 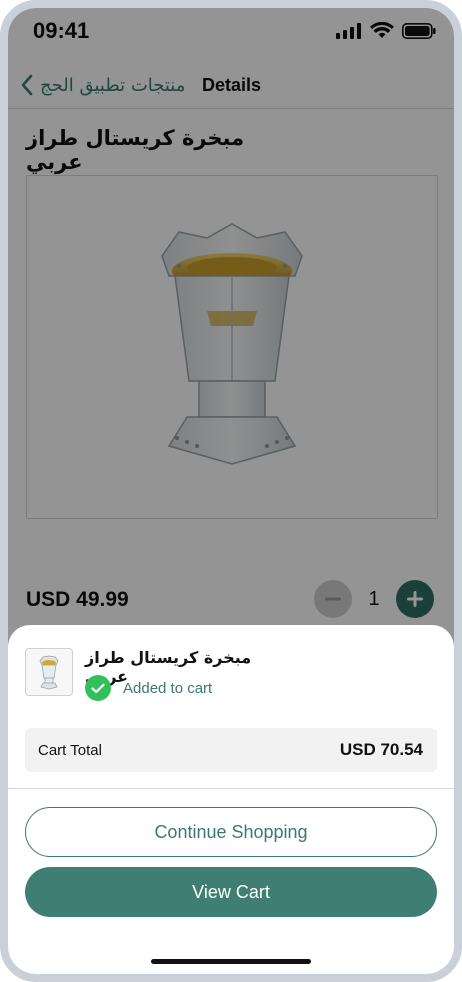 What do you see at coordinates (168, 688) in the screenshot?
I see `added-to-cart-label: Added to cart` at bounding box center [168, 688].